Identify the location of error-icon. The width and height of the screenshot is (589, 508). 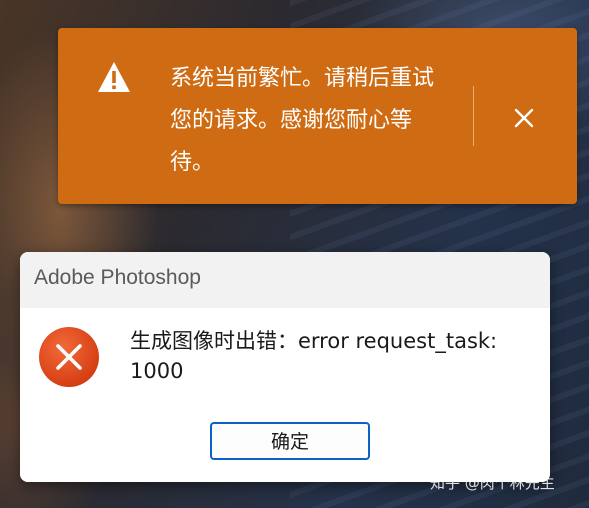
(69, 357).